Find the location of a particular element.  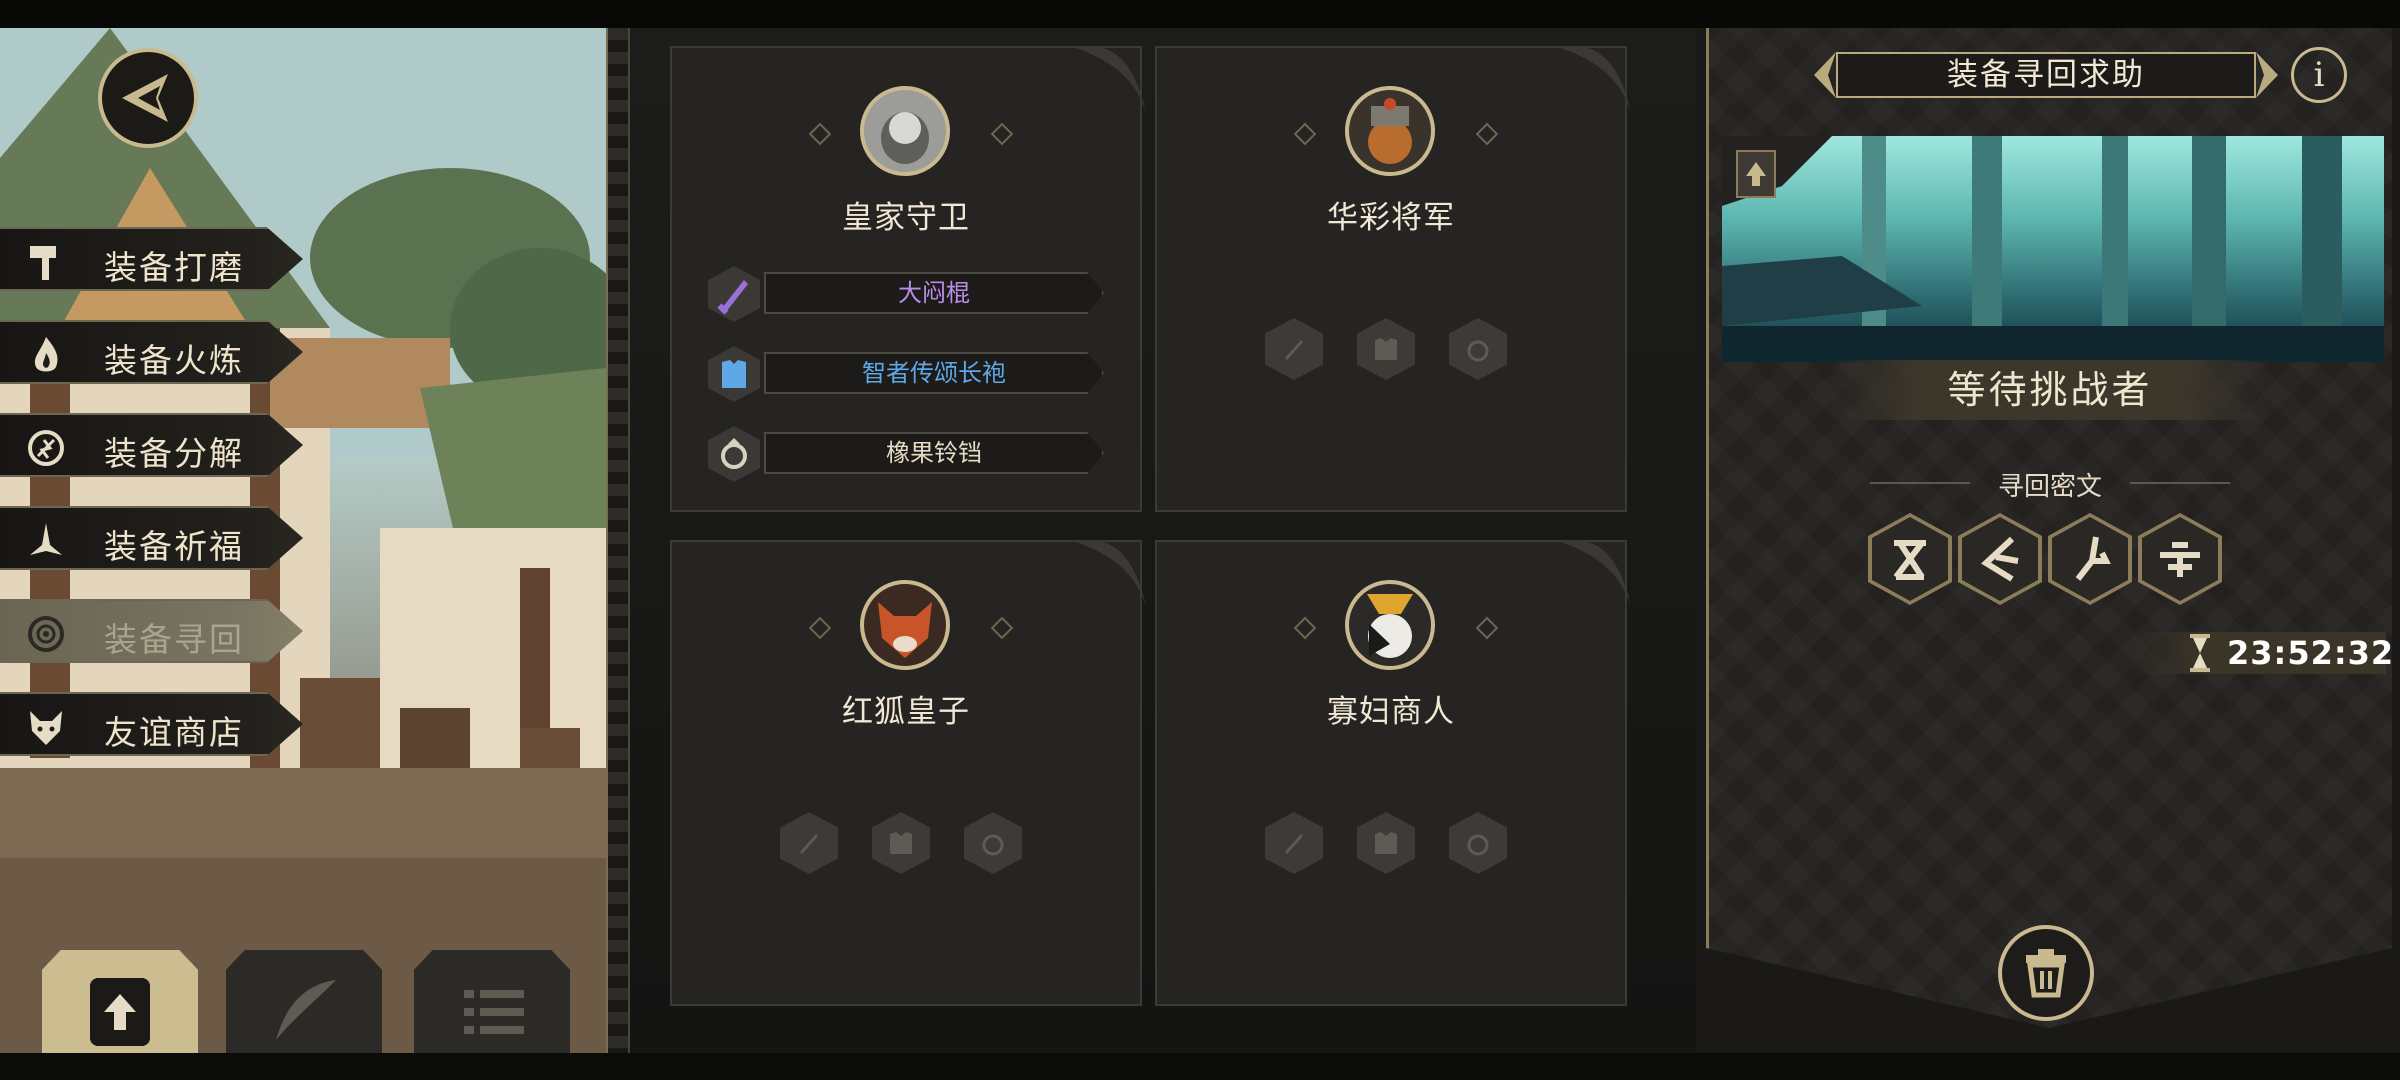

back-button is located at coordinates (148, 98).